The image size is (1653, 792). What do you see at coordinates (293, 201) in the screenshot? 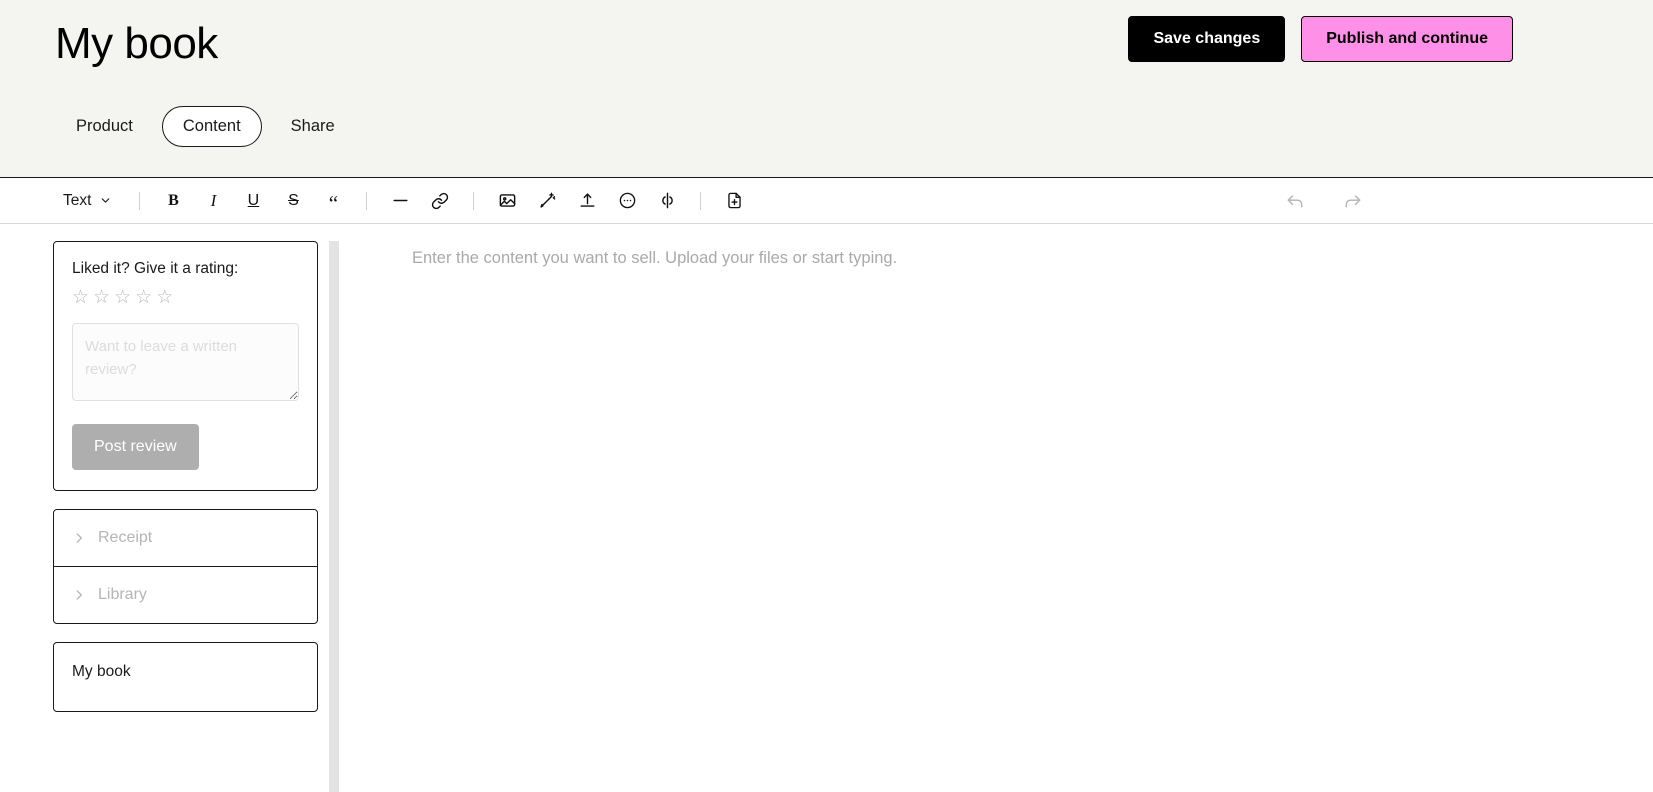
I see `strikethrough-button: S` at bounding box center [293, 201].